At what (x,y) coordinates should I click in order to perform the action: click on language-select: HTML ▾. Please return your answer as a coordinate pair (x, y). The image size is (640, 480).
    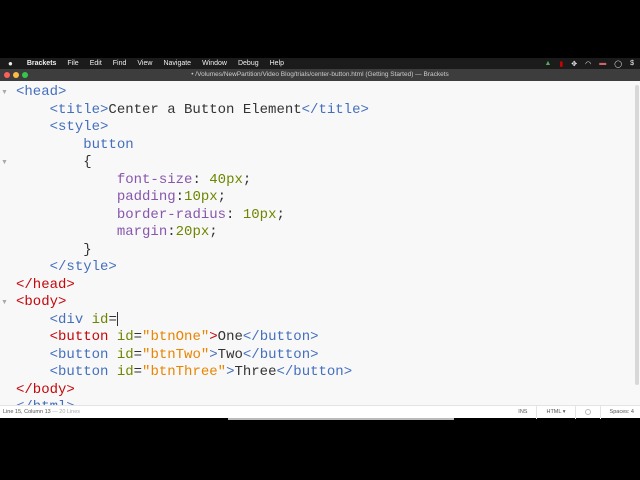
    Looking at the image, I should click on (555, 412).